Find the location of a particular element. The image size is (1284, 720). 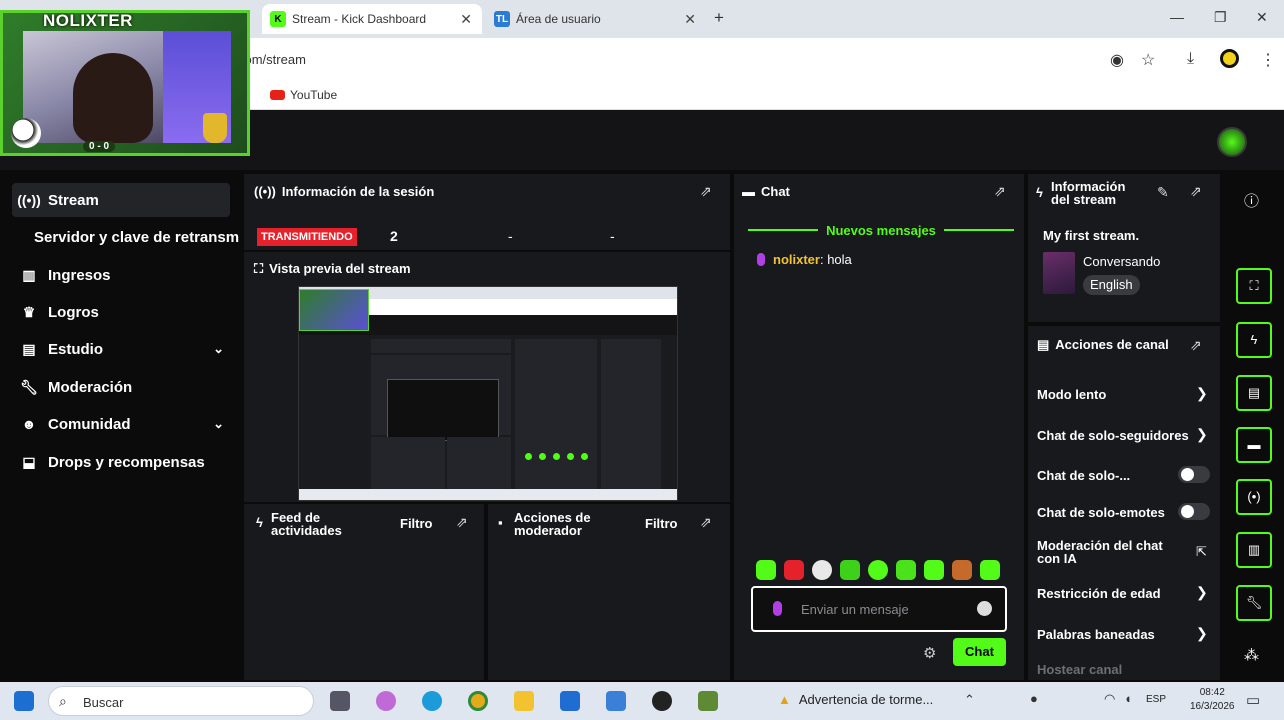

sidebar-item-stream: ((•)) Stream is located at coordinates (121, 200).